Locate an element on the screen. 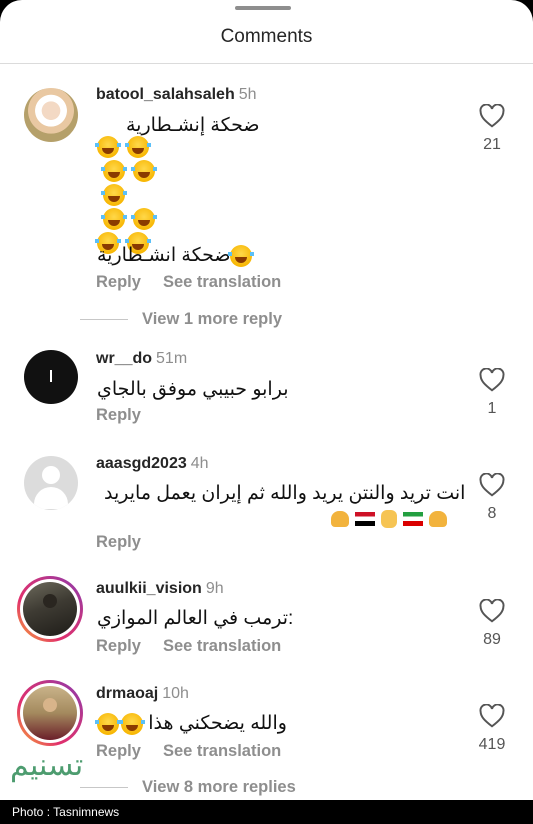 This screenshot has width=533, height=824. comment-text-line: ضحكة انشـطارية is located at coordinates (176, 255).